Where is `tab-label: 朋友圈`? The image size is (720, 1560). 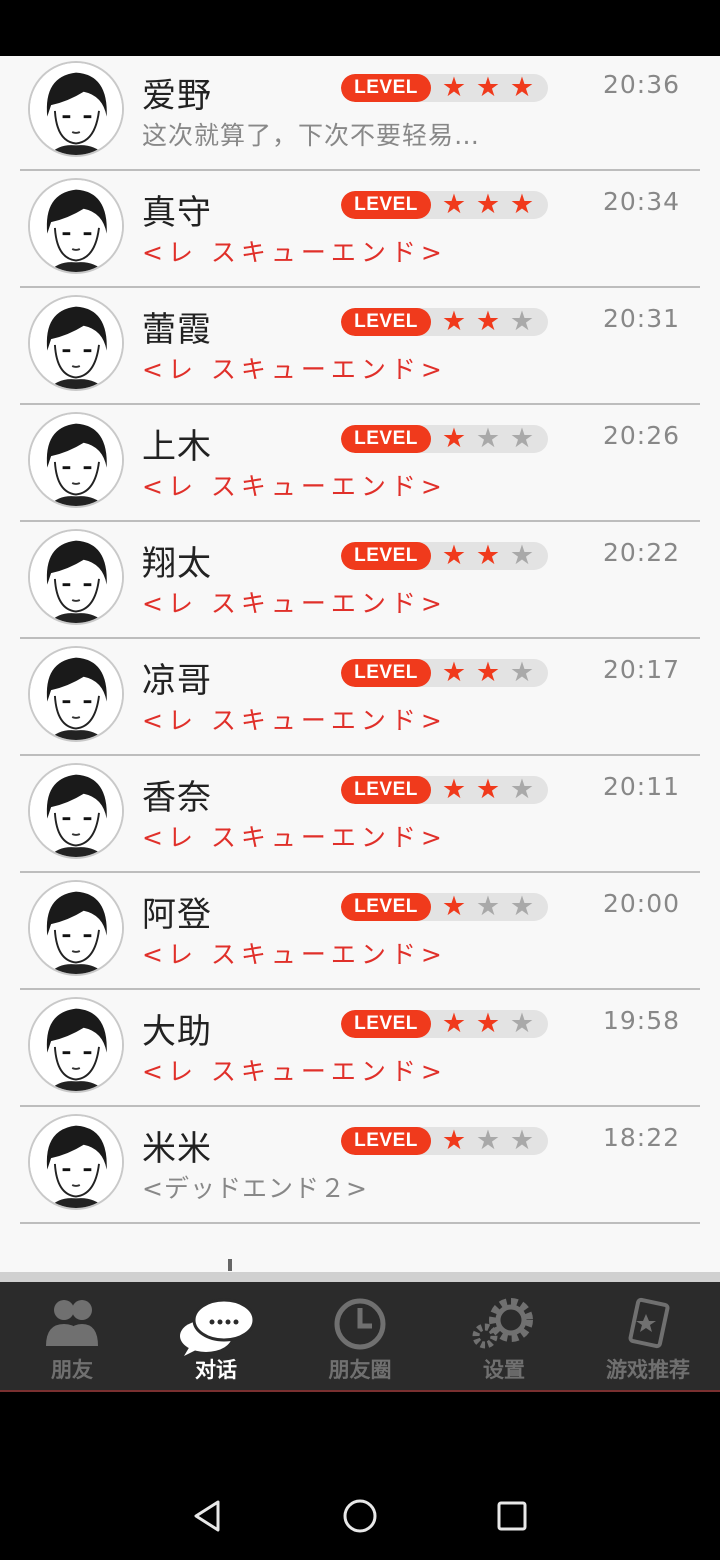
tab-label: 朋友圈 is located at coordinates (360, 1370).